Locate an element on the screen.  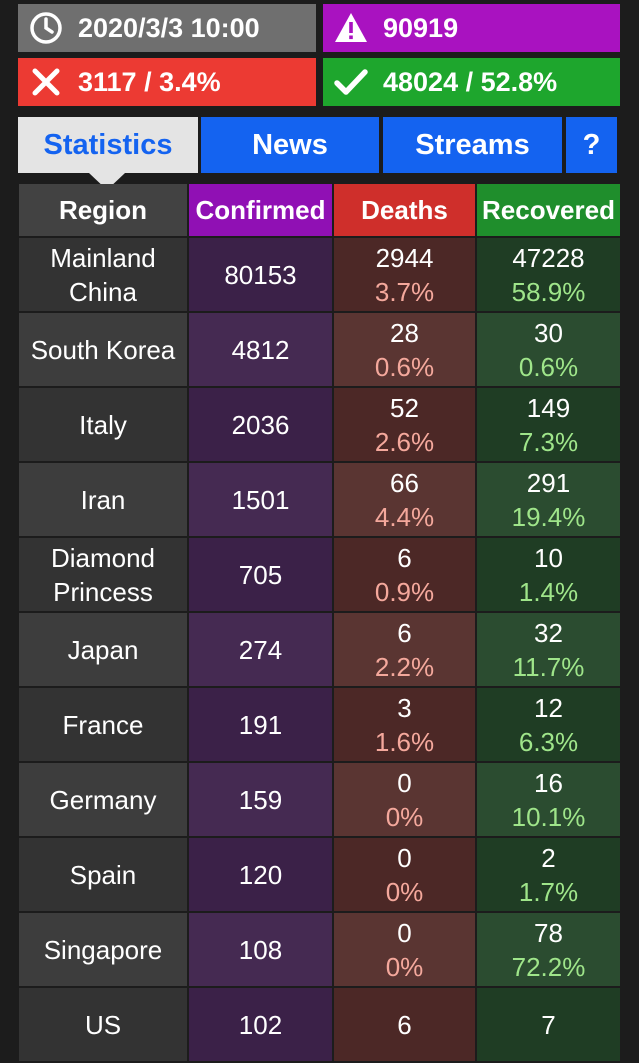
deaths-percent: 0.6% is located at coordinates (404, 366).